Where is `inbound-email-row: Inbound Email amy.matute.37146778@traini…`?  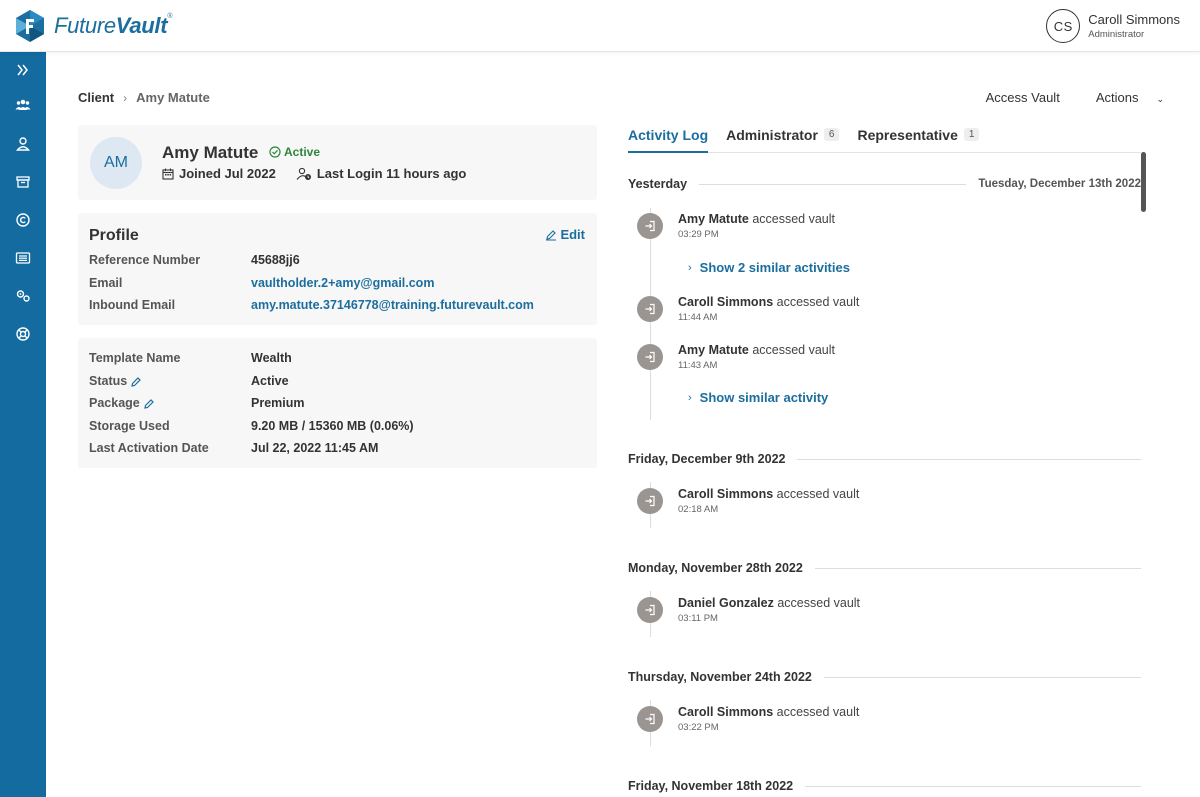
inbound-email-row: Inbound Email amy.matute.37146778@traini… is located at coordinates (311, 305).